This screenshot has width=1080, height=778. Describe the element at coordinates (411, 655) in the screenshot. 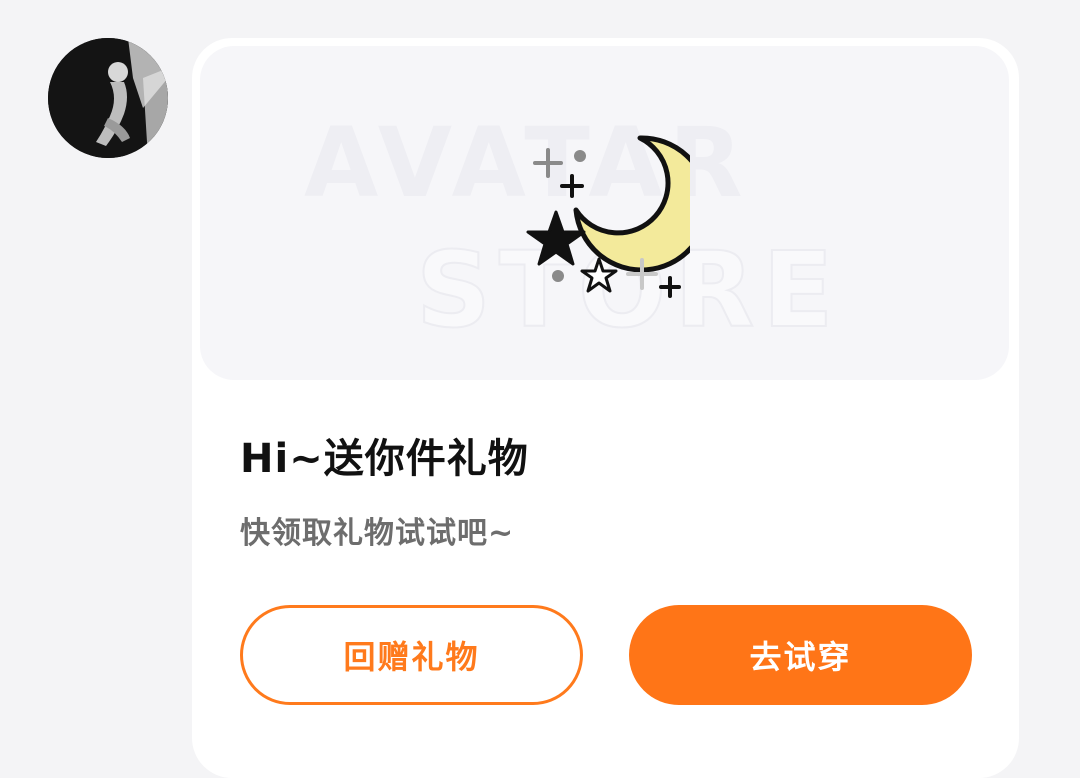

I see `return-gift-button: 回赠礼物` at that location.